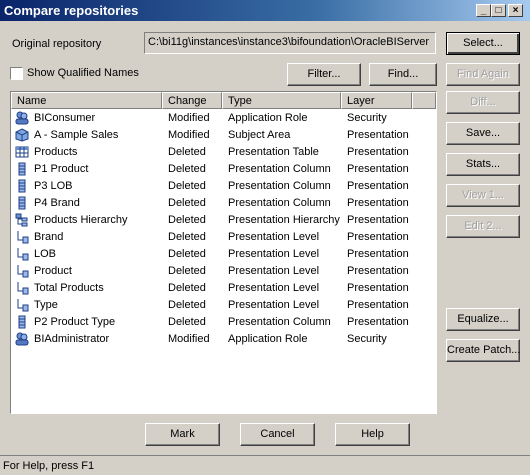  Describe the element at coordinates (83, 73) in the screenshot. I see `show-qualified-names-label: Show Qualified Names` at that location.